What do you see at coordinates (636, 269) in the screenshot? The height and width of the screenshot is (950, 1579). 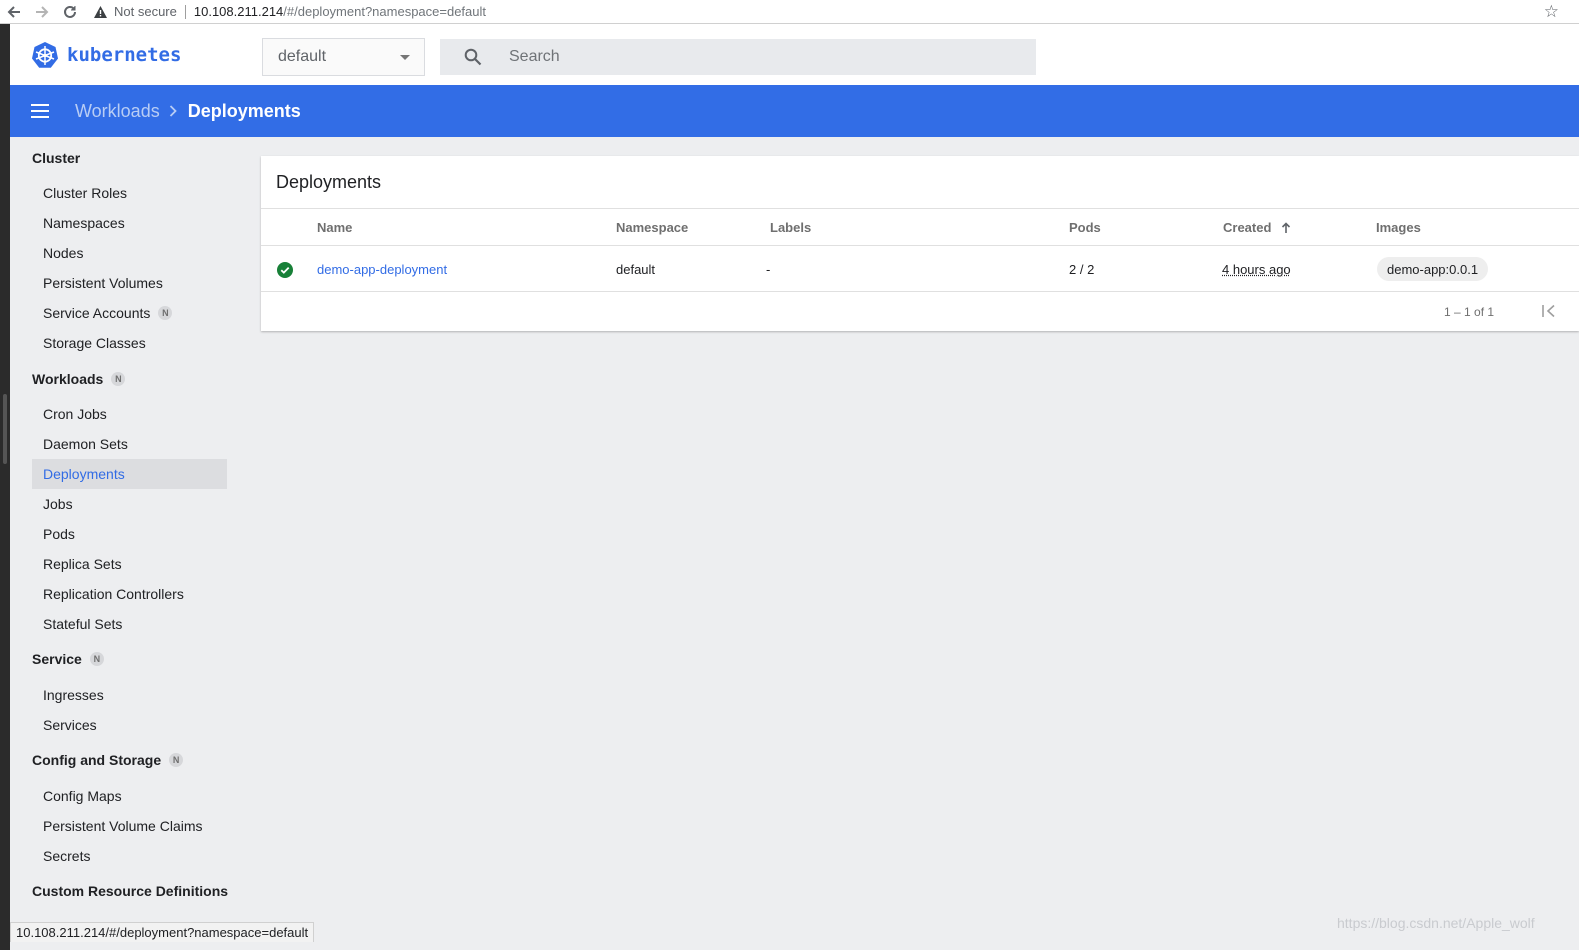 I see `deployment-namespace: default` at bounding box center [636, 269].